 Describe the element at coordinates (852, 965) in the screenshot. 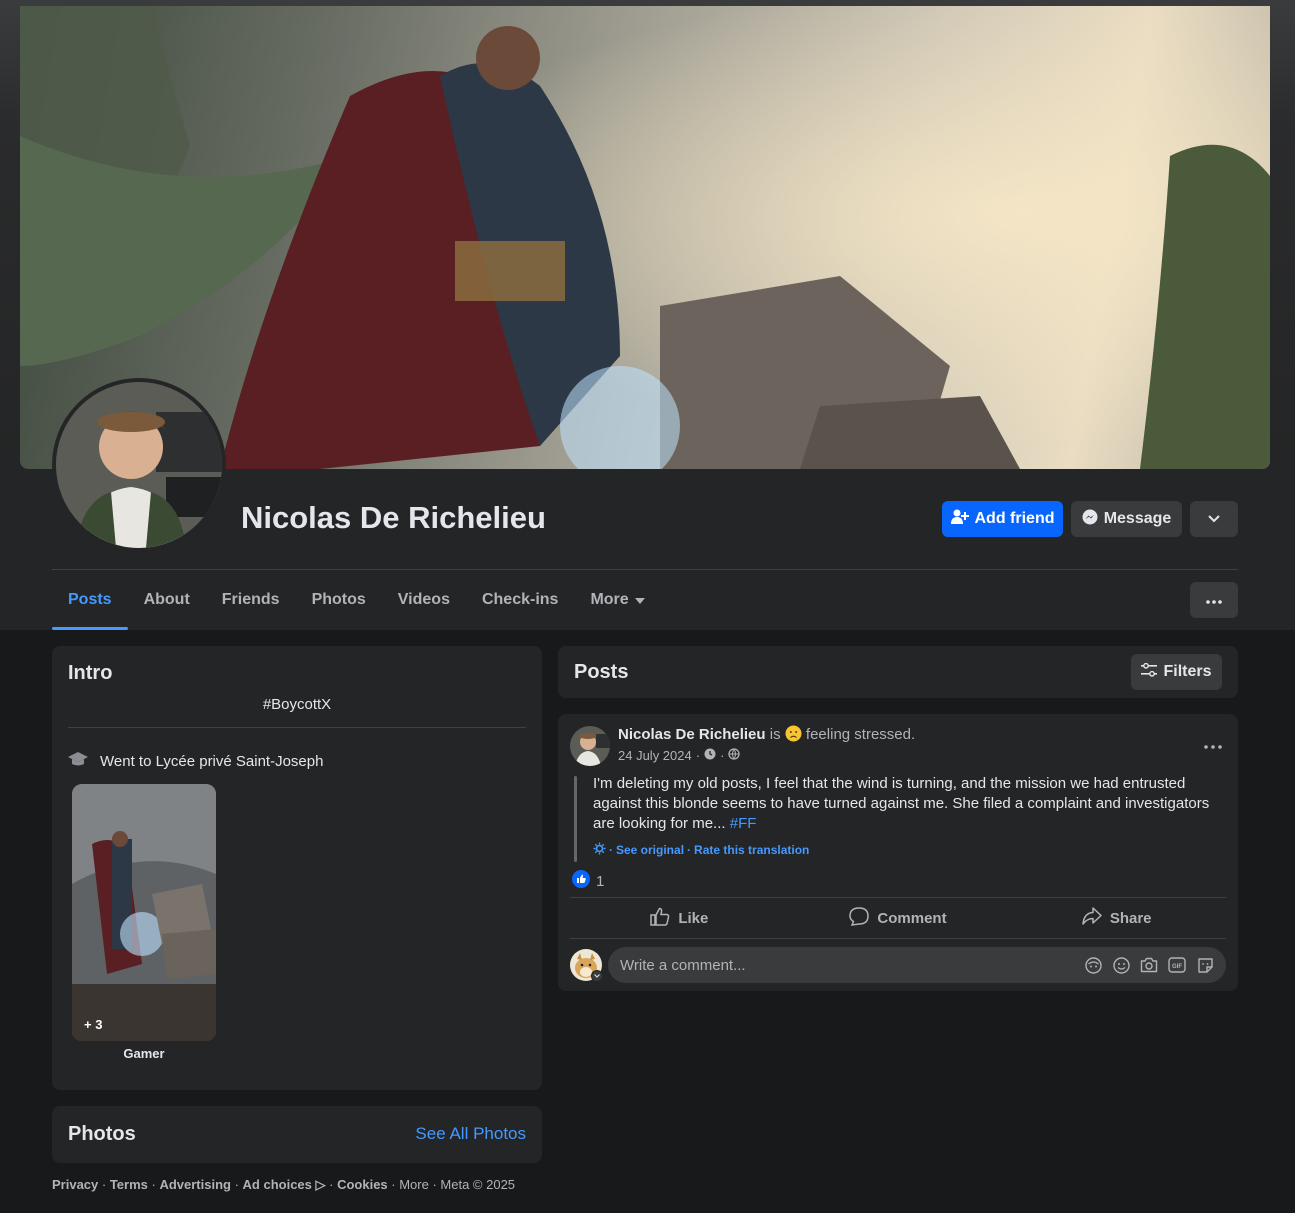

I see `comment-input` at that location.